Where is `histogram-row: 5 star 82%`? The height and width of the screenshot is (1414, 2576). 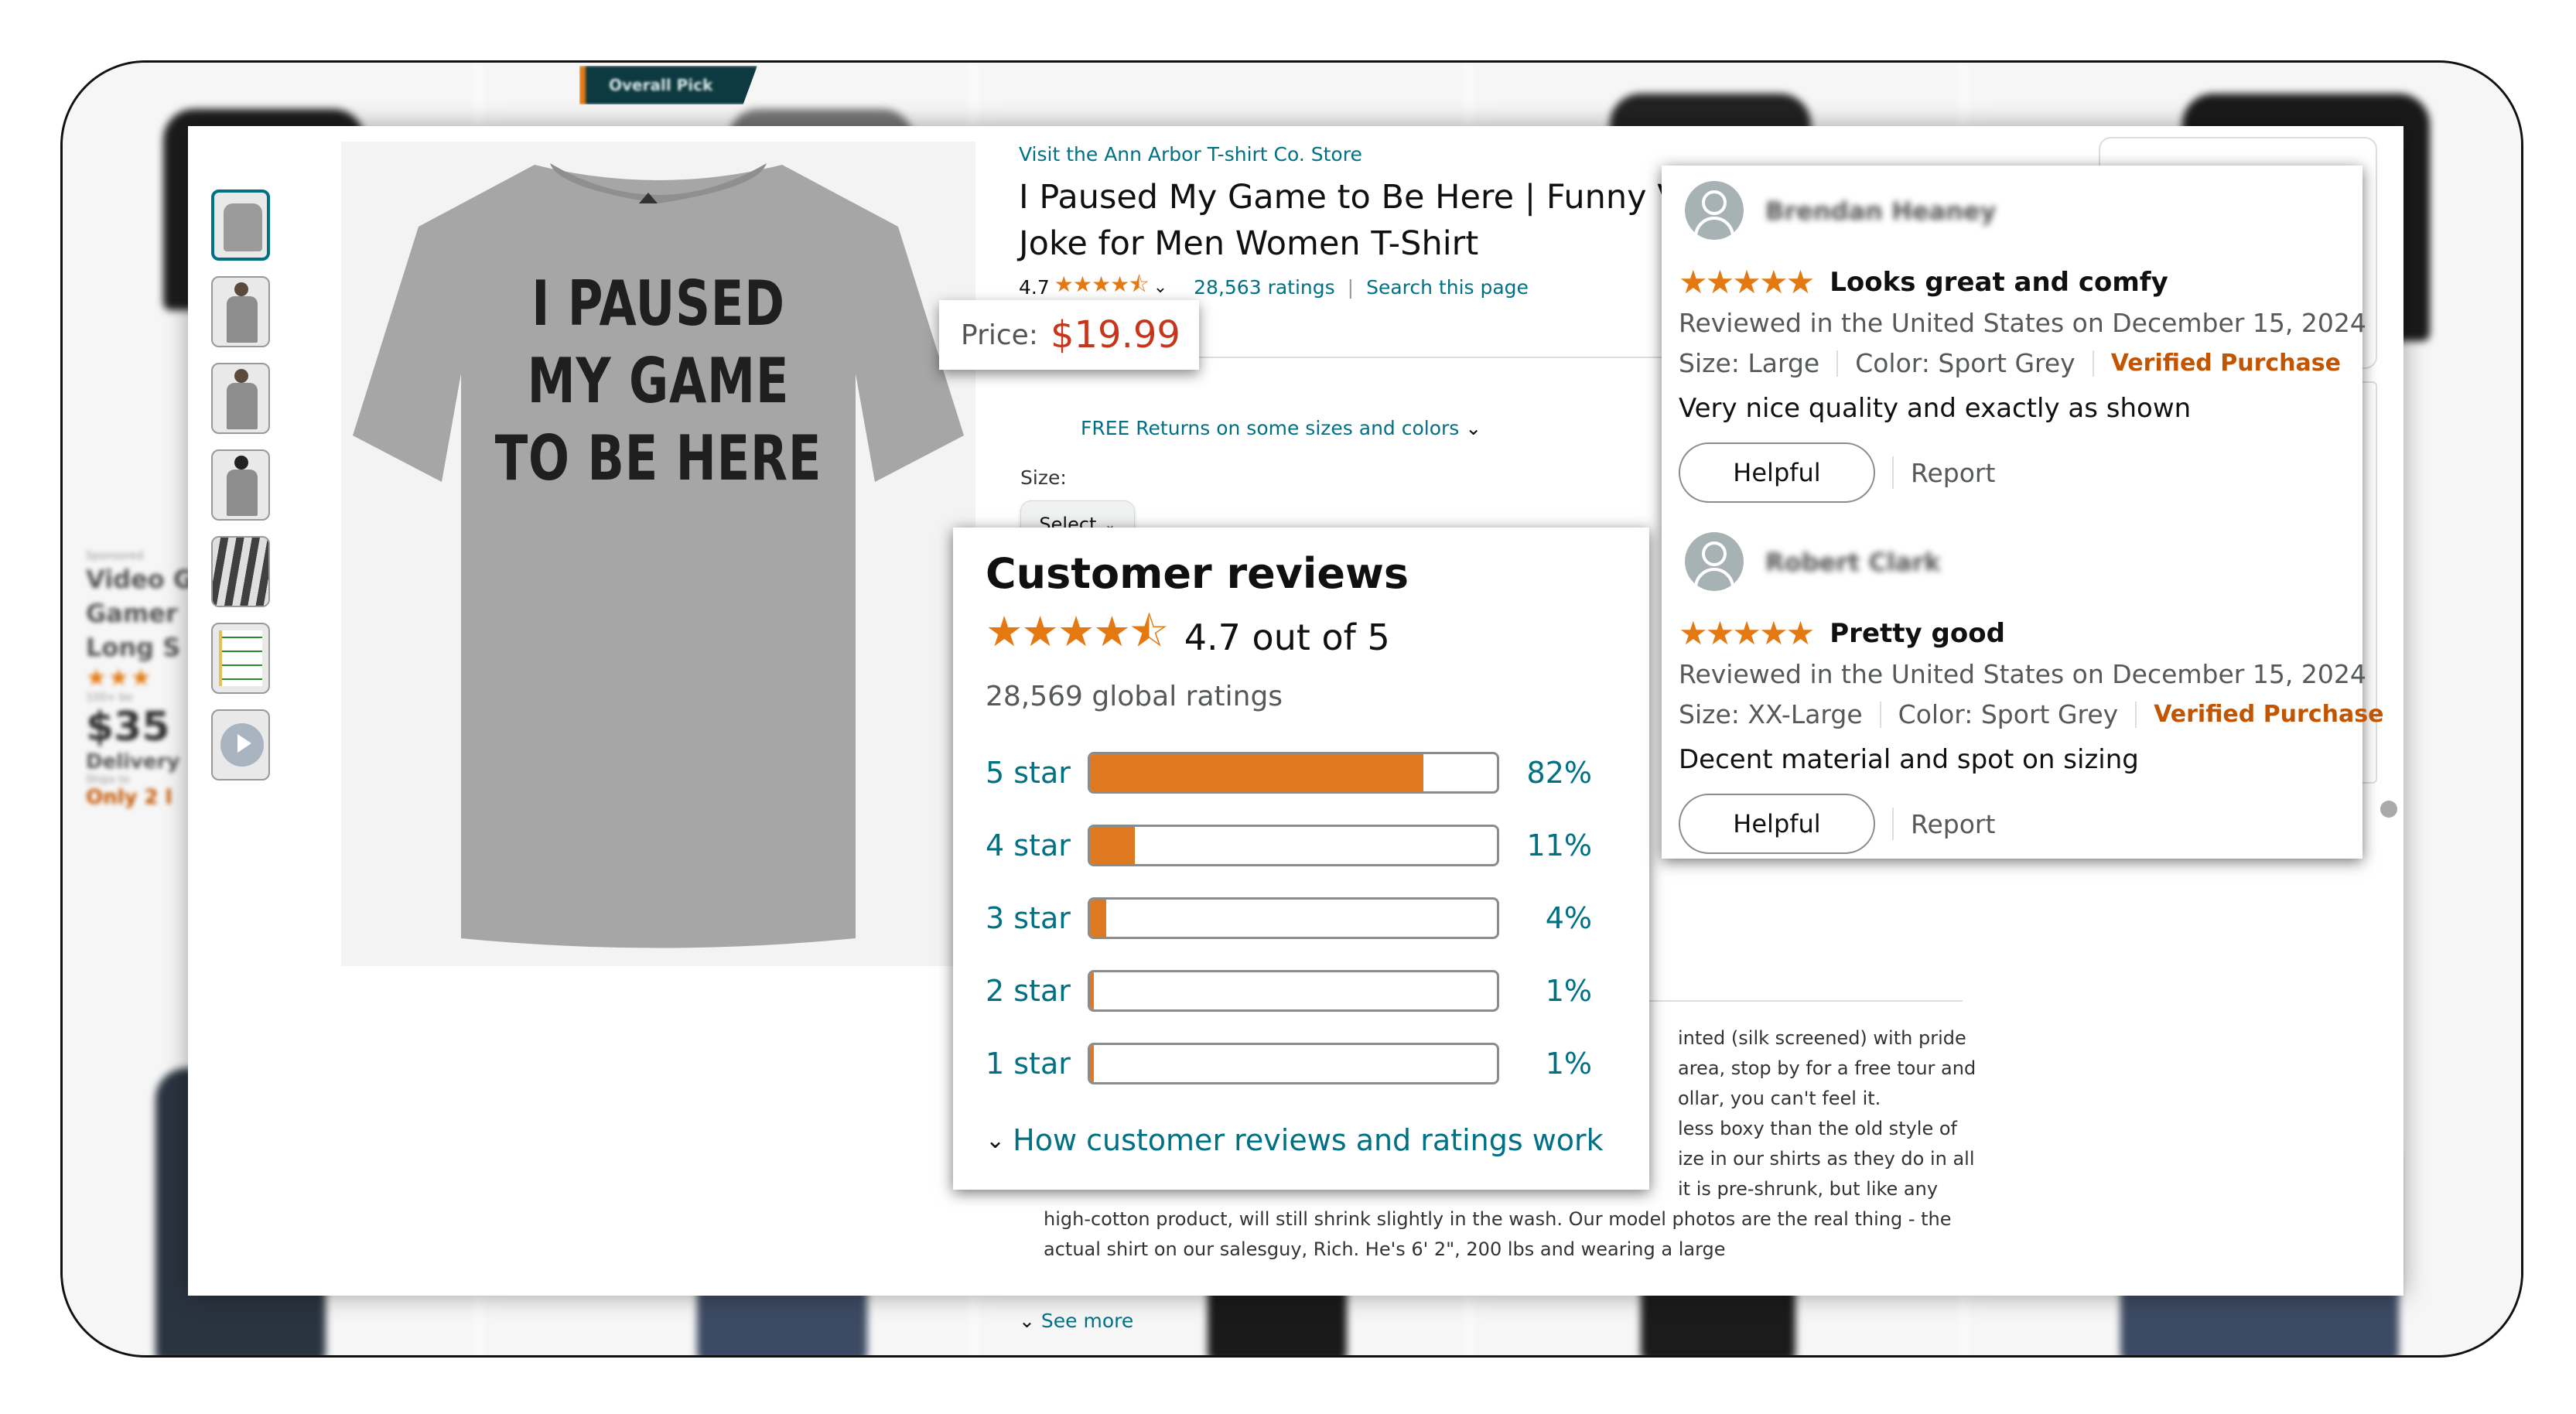
histogram-row: 5 star 82% is located at coordinates (1289, 772).